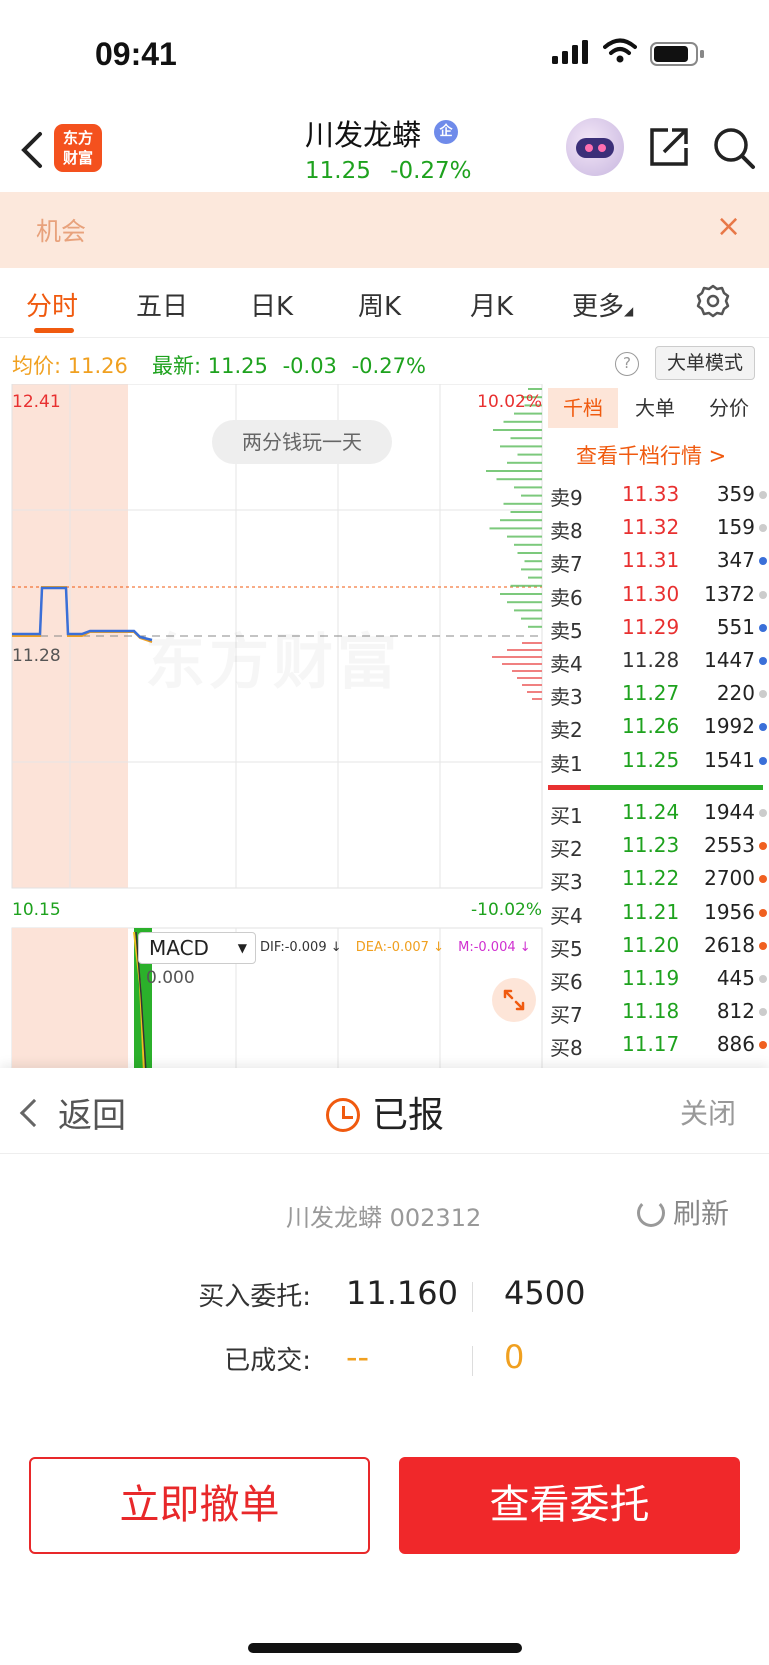 Image resolution: width=769 pixels, height=1665 pixels. I want to click on banner-close-icon: ×, so click(728, 227).